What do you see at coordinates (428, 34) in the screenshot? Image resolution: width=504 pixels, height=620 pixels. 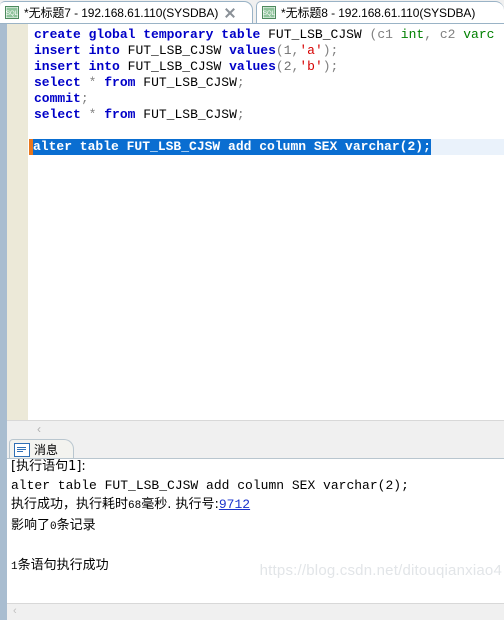 I see `code-token: ,` at bounding box center [428, 34].